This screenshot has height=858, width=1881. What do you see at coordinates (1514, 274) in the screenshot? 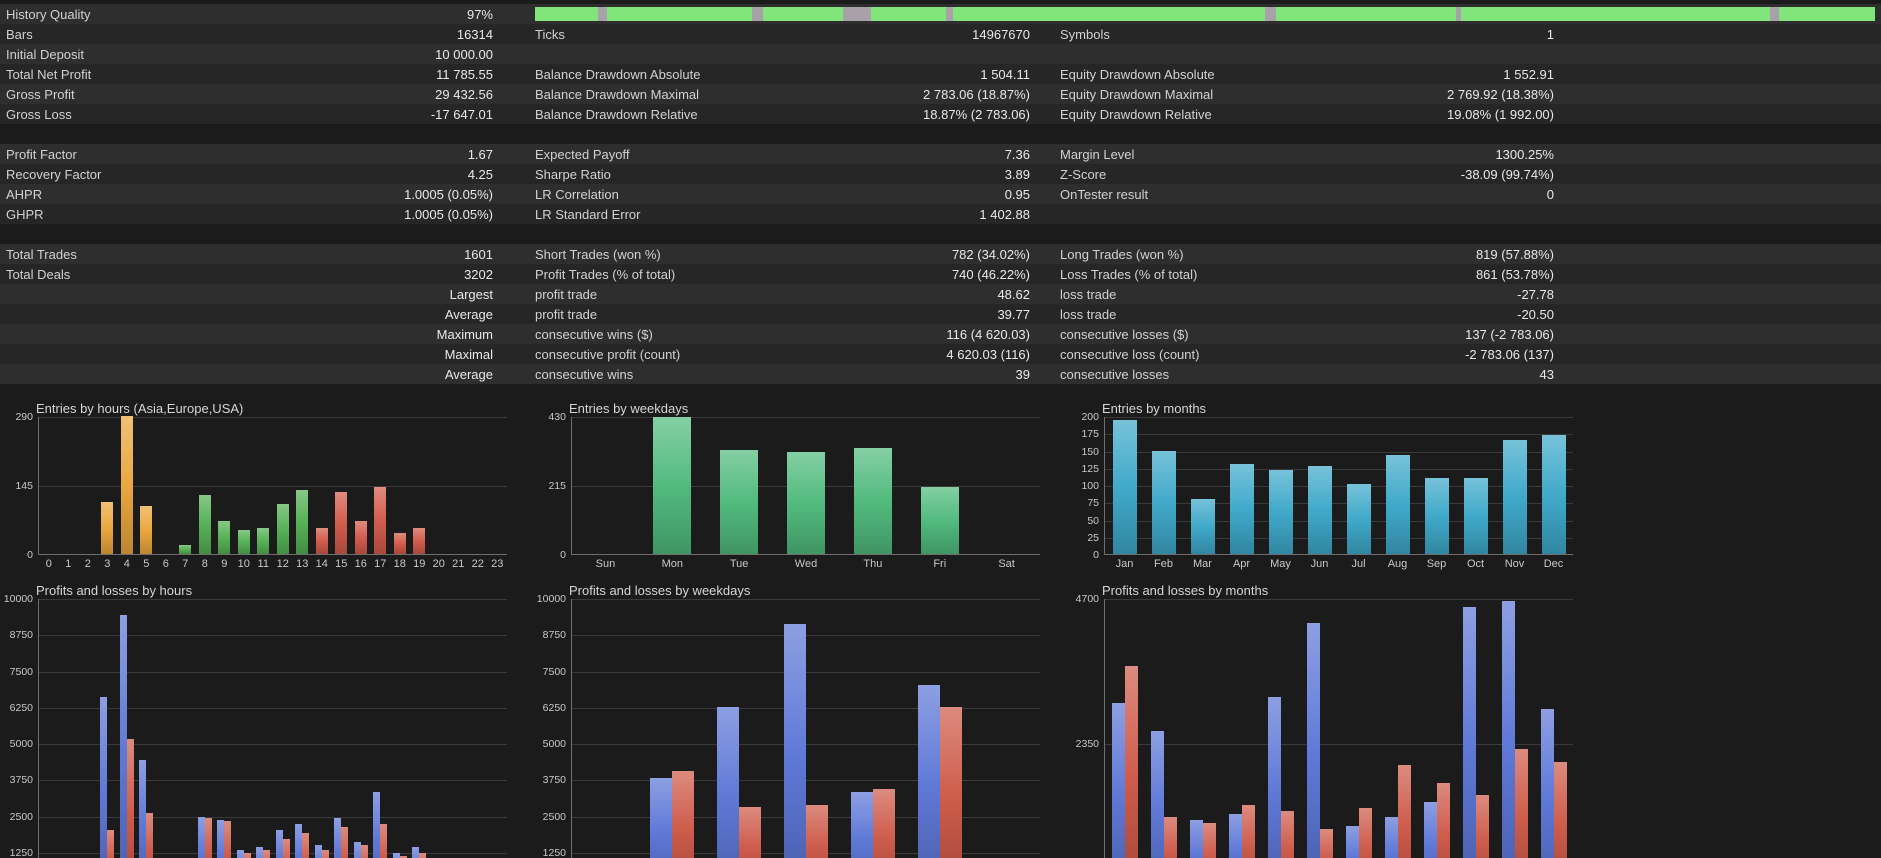
I see `stat-value: 861 (53.78%)` at bounding box center [1514, 274].